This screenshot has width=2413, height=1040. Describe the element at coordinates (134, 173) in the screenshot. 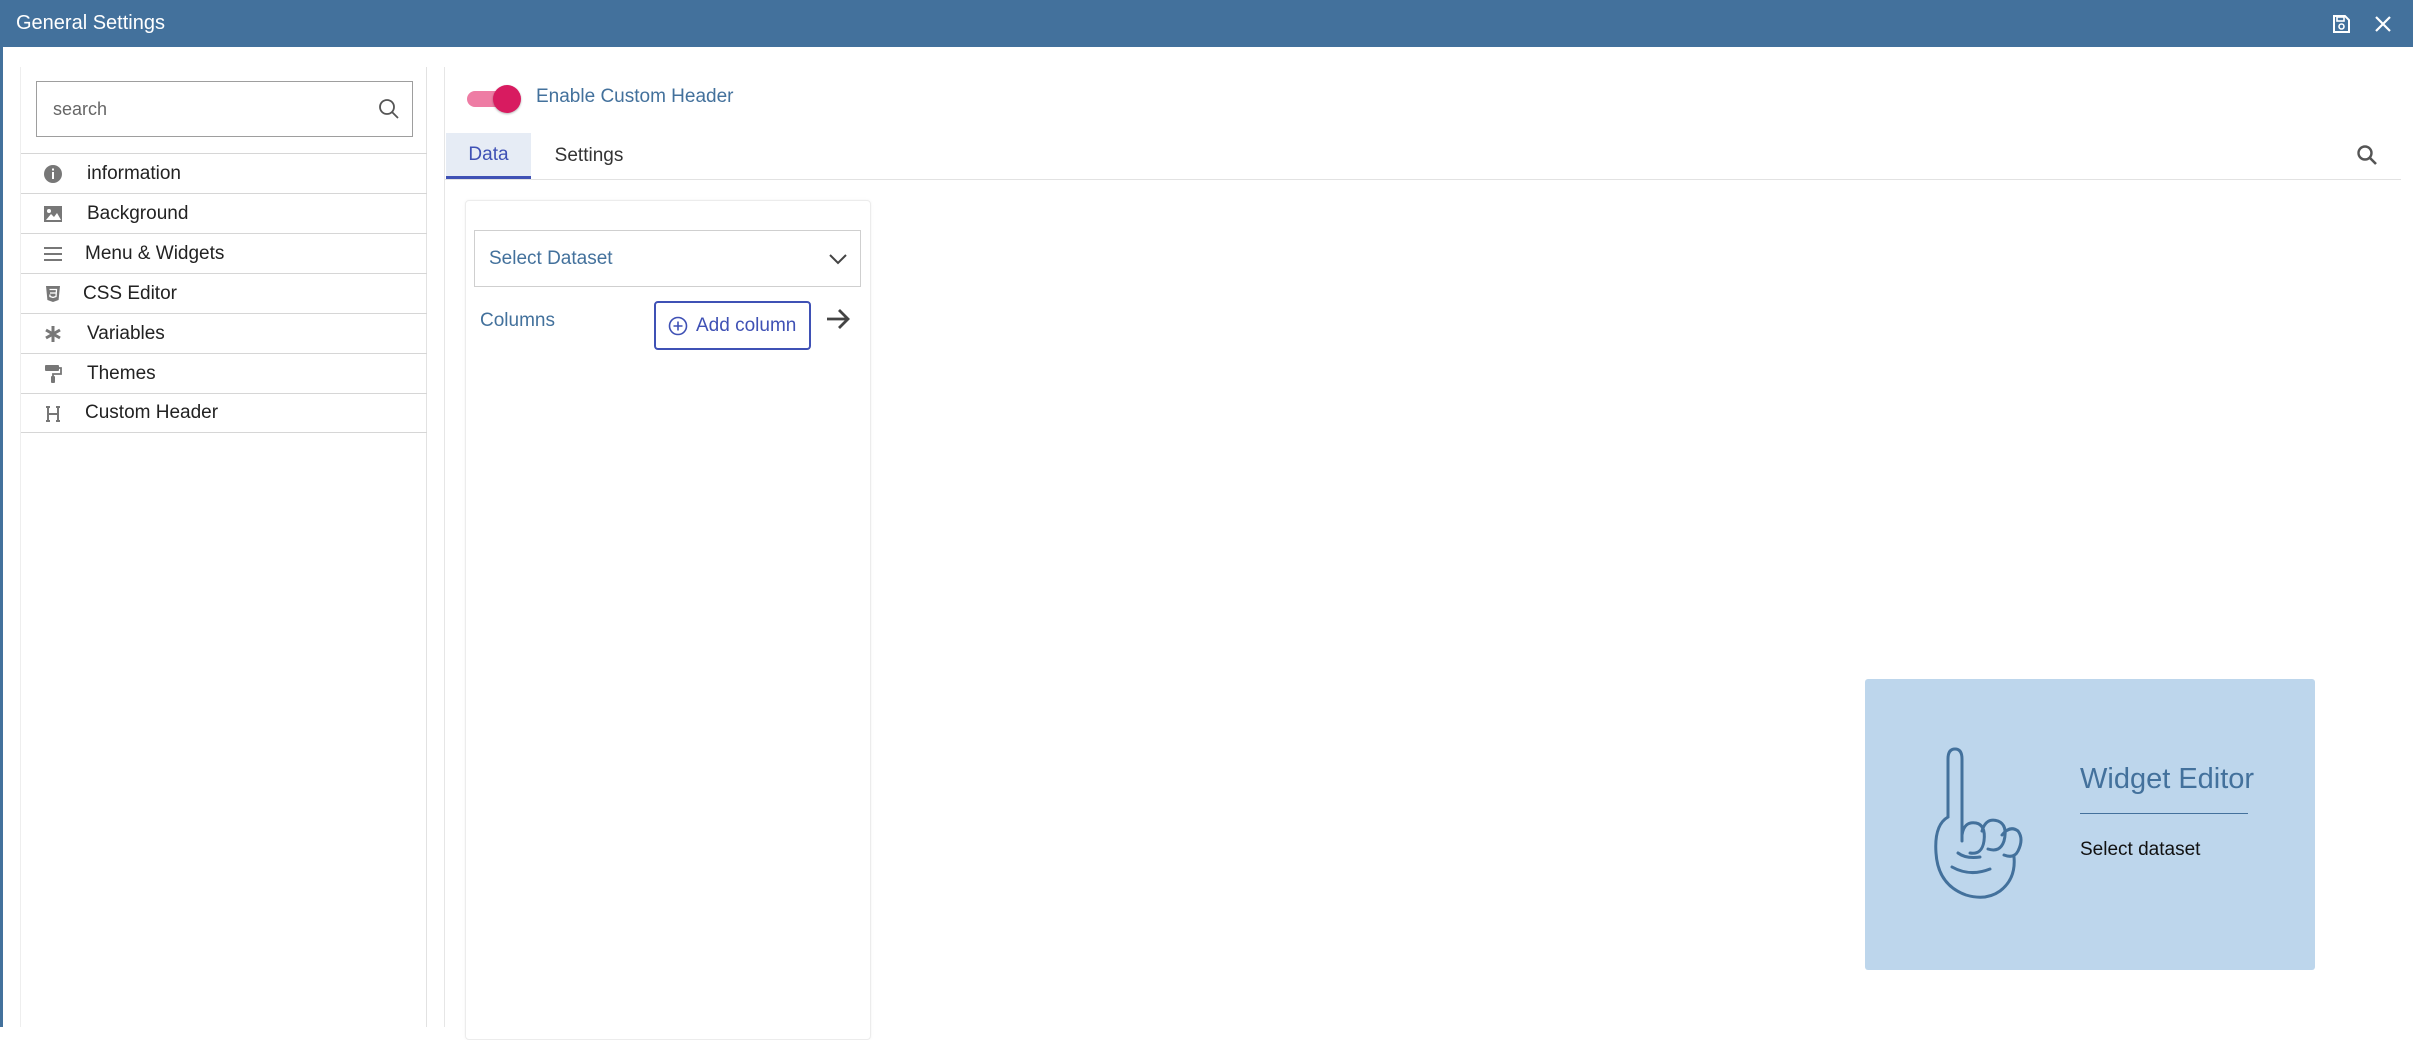

I see `sidebar-item-label: information` at that location.